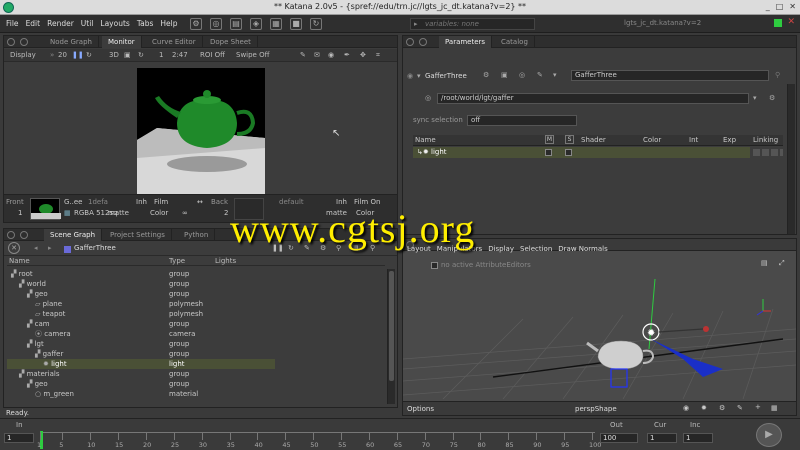 The image size is (800, 450). What do you see at coordinates (141, 374) in the screenshot?
I see `table-row: ▞ materials group` at bounding box center [141, 374].